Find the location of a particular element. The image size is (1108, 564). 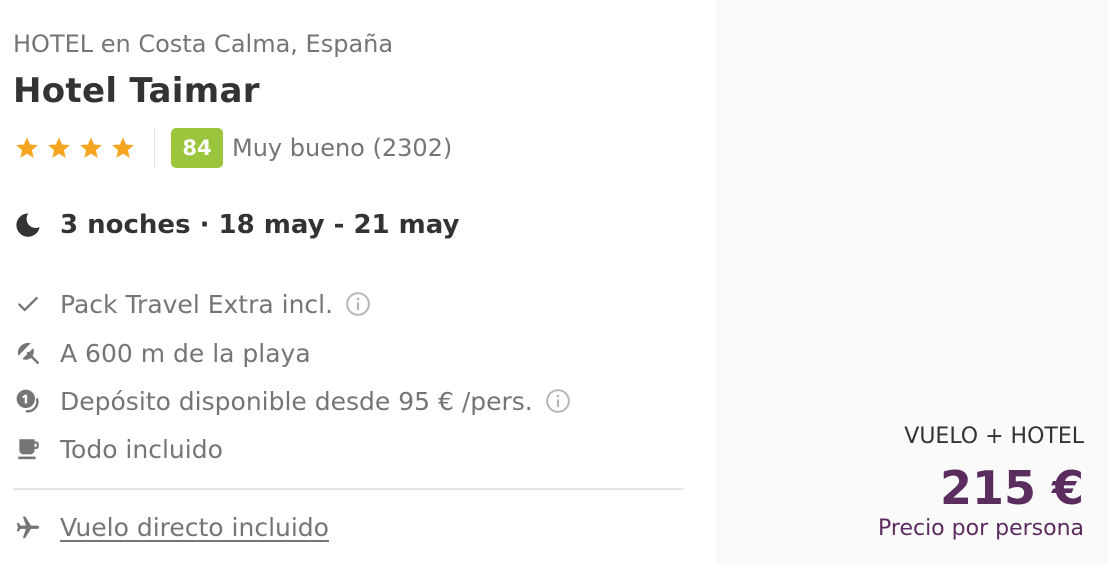

stay-dates: 3 noches · 18 may - 21 may is located at coordinates (236, 225).